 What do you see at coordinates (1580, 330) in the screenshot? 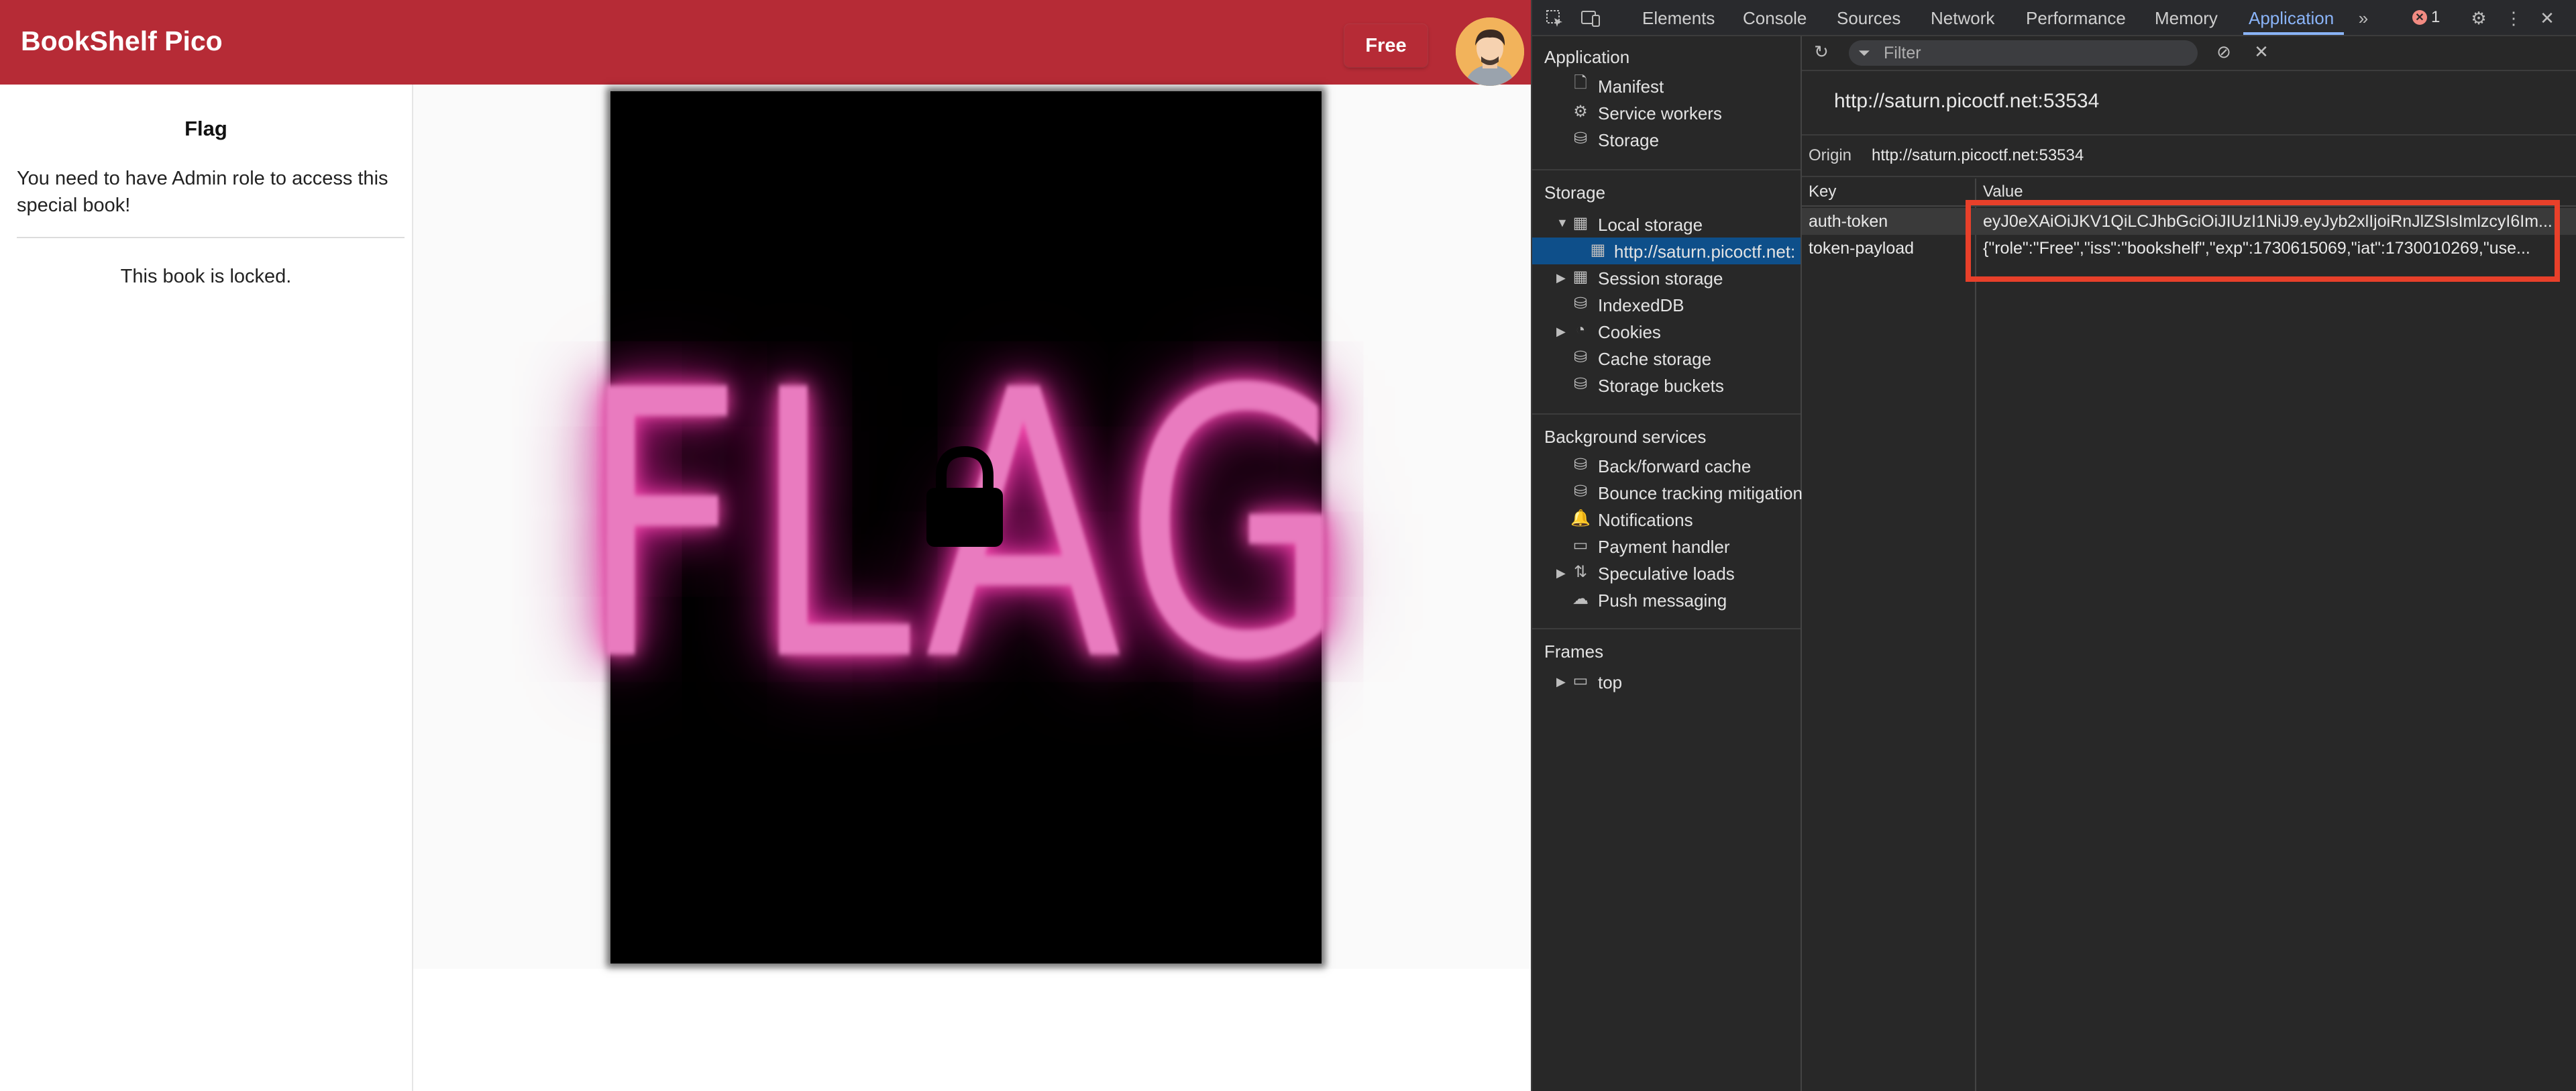
I see `cookies-icon: ◔` at bounding box center [1580, 330].